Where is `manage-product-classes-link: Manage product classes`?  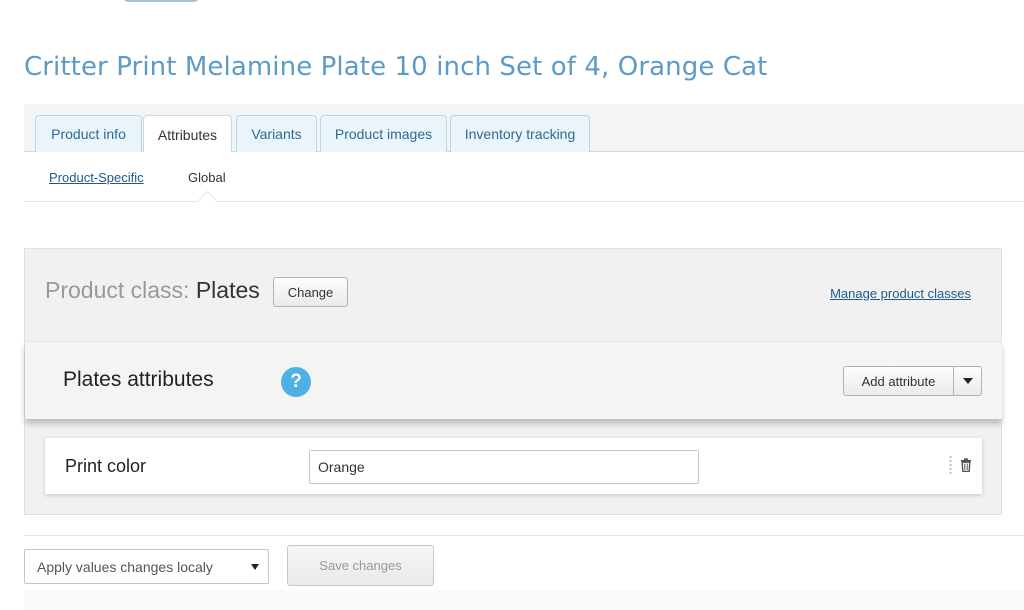 manage-product-classes-link: Manage product classes is located at coordinates (900, 293).